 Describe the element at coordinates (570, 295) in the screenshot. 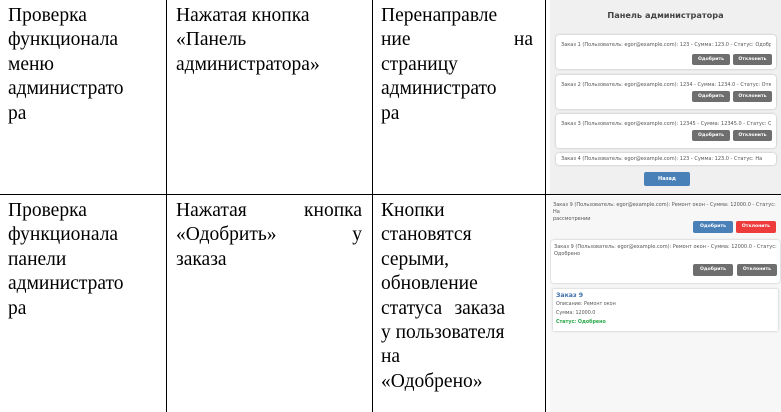

I see `order-detail-title: Заказ 9` at that location.